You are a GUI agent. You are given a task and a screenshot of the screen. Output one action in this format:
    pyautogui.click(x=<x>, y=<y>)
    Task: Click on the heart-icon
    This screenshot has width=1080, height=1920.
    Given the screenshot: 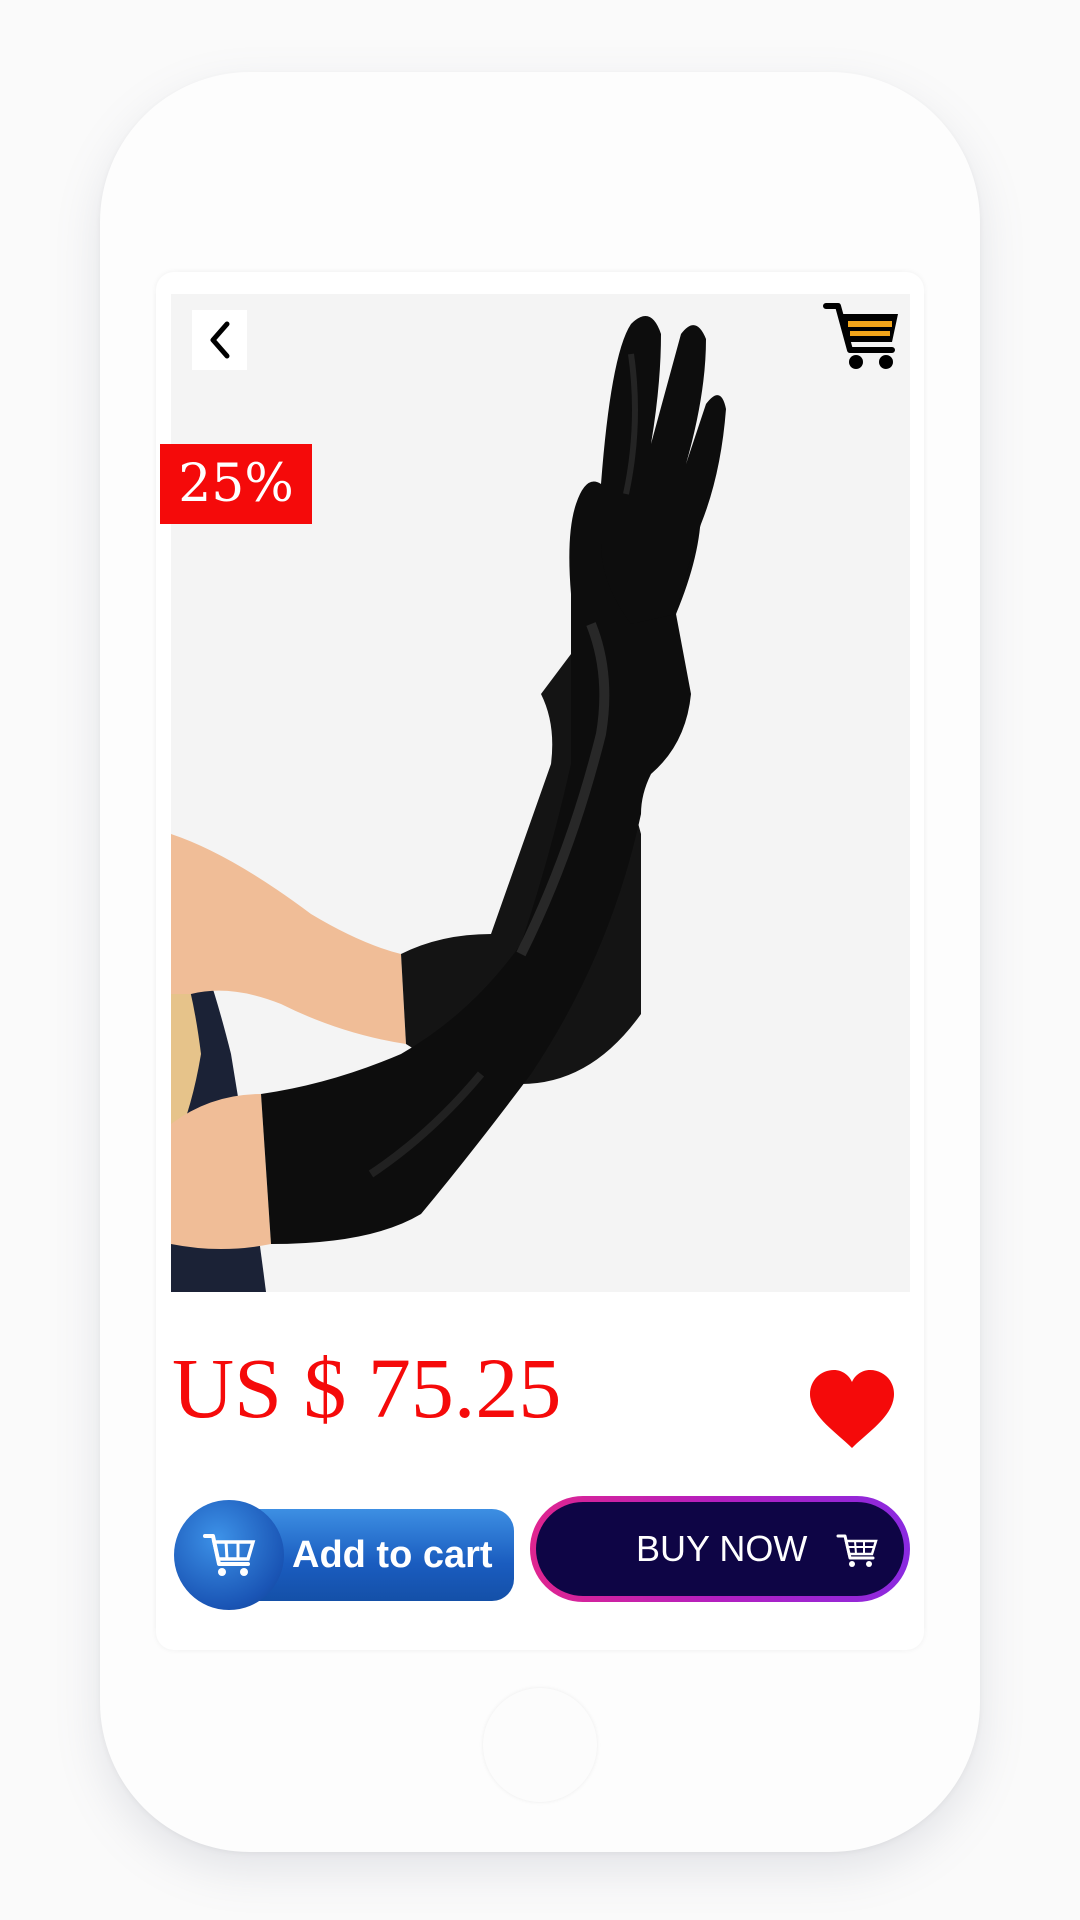 What is the action you would take?
    pyautogui.click(x=852, y=1409)
    